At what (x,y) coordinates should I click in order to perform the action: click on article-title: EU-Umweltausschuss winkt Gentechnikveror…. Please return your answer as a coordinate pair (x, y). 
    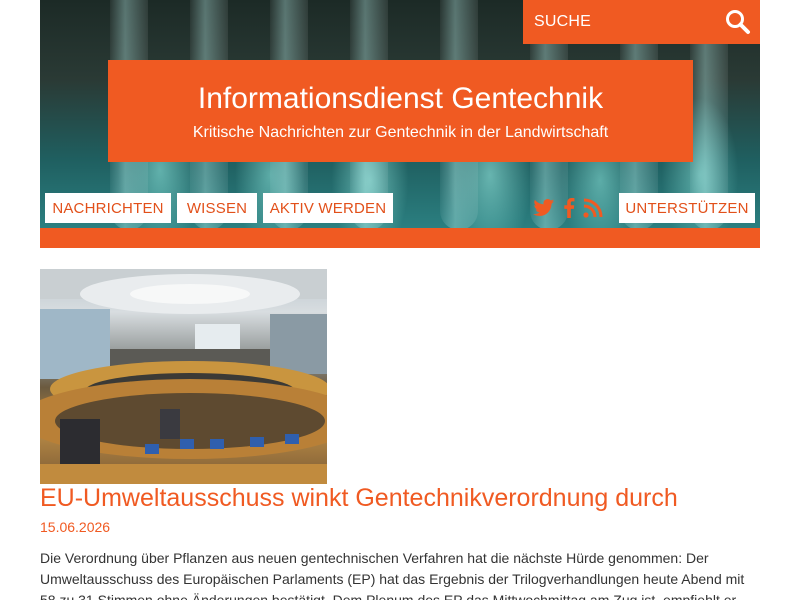
    Looking at the image, I should click on (359, 498).